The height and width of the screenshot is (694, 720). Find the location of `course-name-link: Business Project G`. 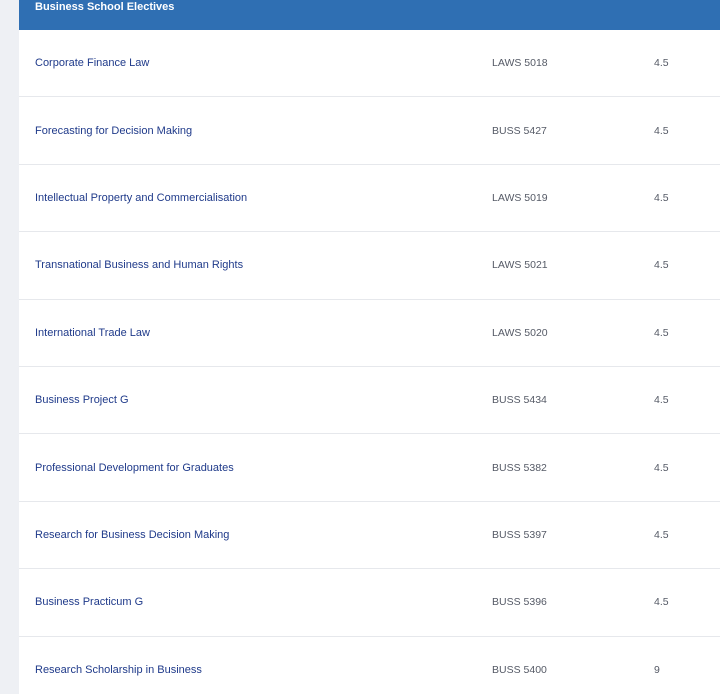

course-name-link: Business Project G is located at coordinates (82, 400).